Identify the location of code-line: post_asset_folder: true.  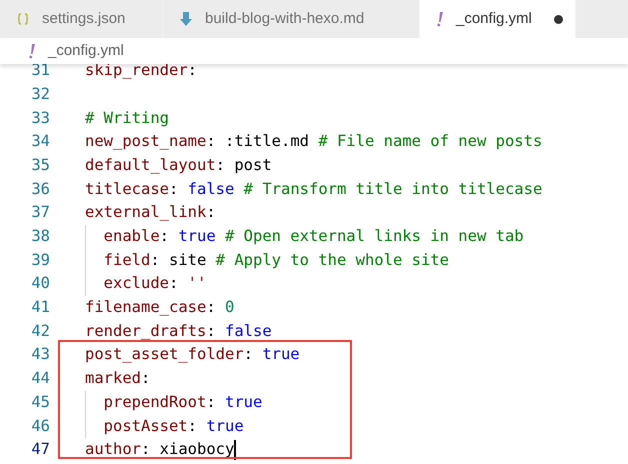
(192, 355).